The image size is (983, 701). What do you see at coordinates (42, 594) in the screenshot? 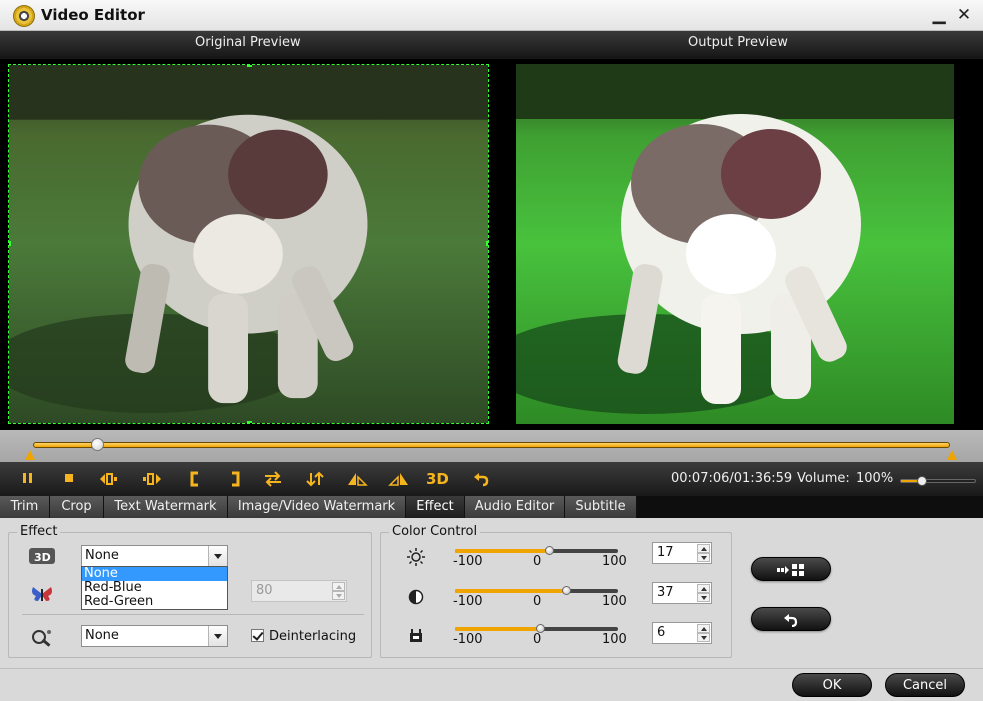
I see `butterfly-icon` at bounding box center [42, 594].